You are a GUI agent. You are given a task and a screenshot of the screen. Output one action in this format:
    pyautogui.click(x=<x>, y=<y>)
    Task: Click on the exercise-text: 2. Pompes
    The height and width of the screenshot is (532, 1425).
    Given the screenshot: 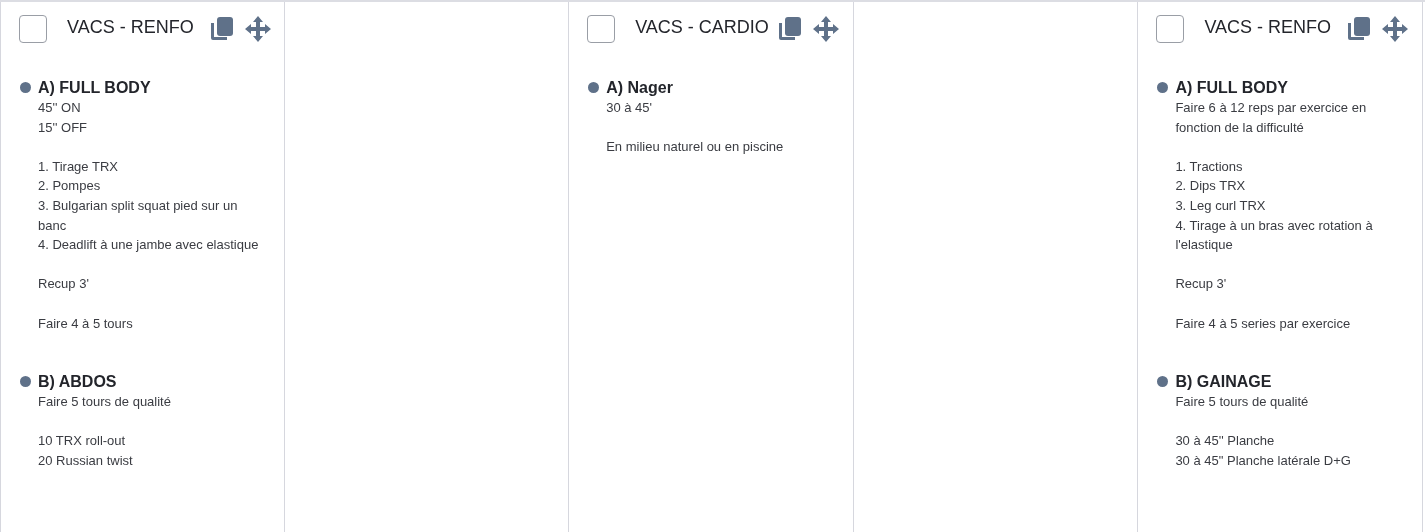 What is the action you would take?
    pyautogui.click(x=70, y=186)
    